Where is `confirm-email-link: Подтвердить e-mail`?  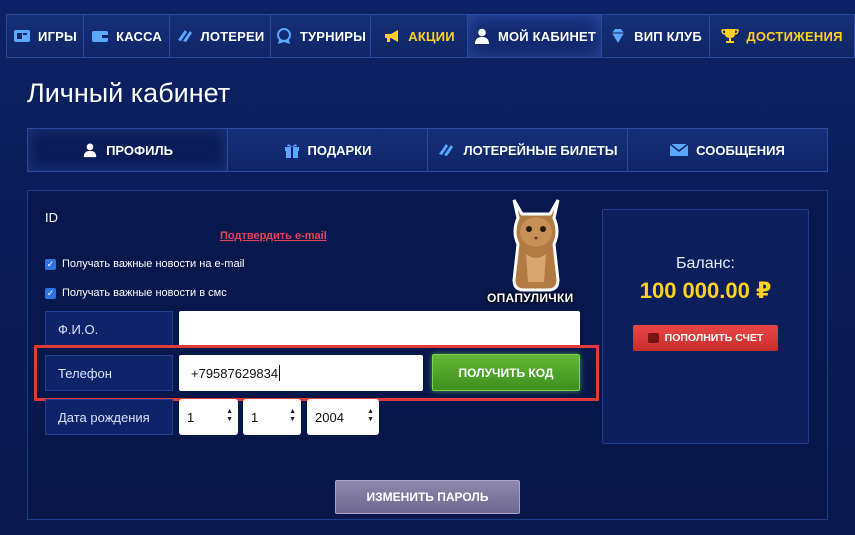
confirm-email-link: Подтвердить e-mail is located at coordinates (273, 236).